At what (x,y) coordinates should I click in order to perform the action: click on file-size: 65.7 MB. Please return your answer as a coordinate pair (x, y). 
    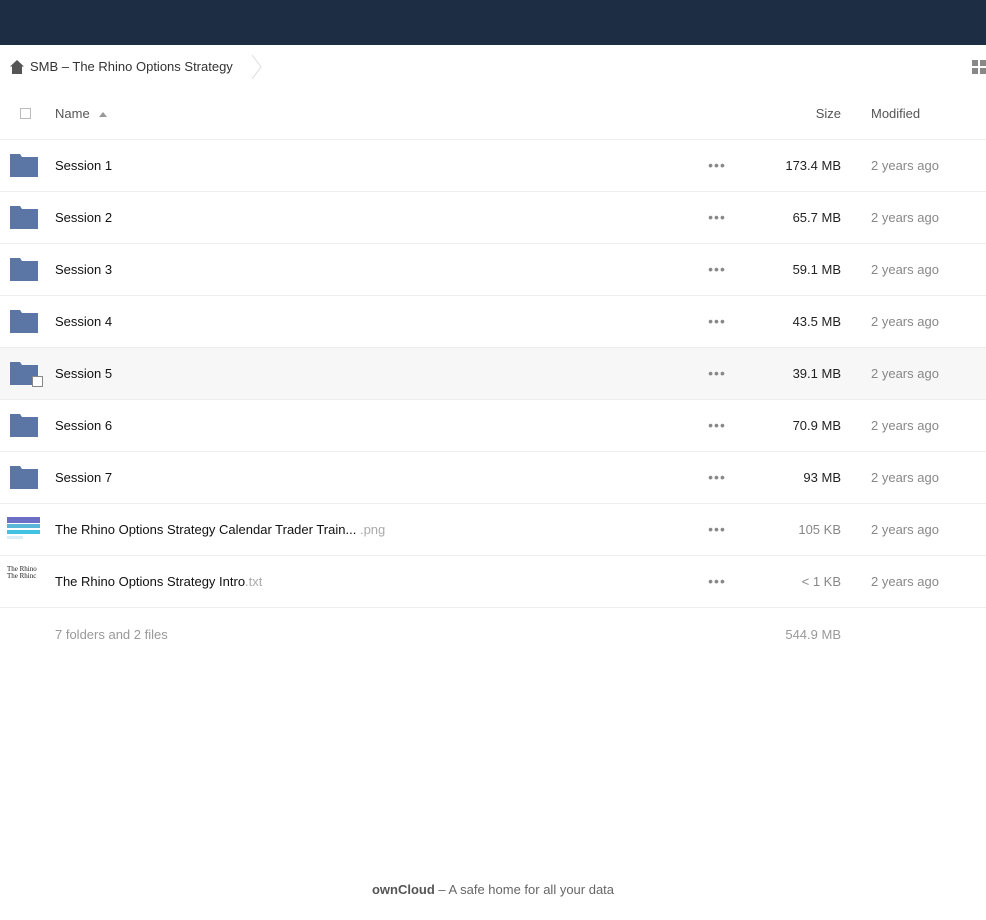
    Looking at the image, I should click on (816, 217).